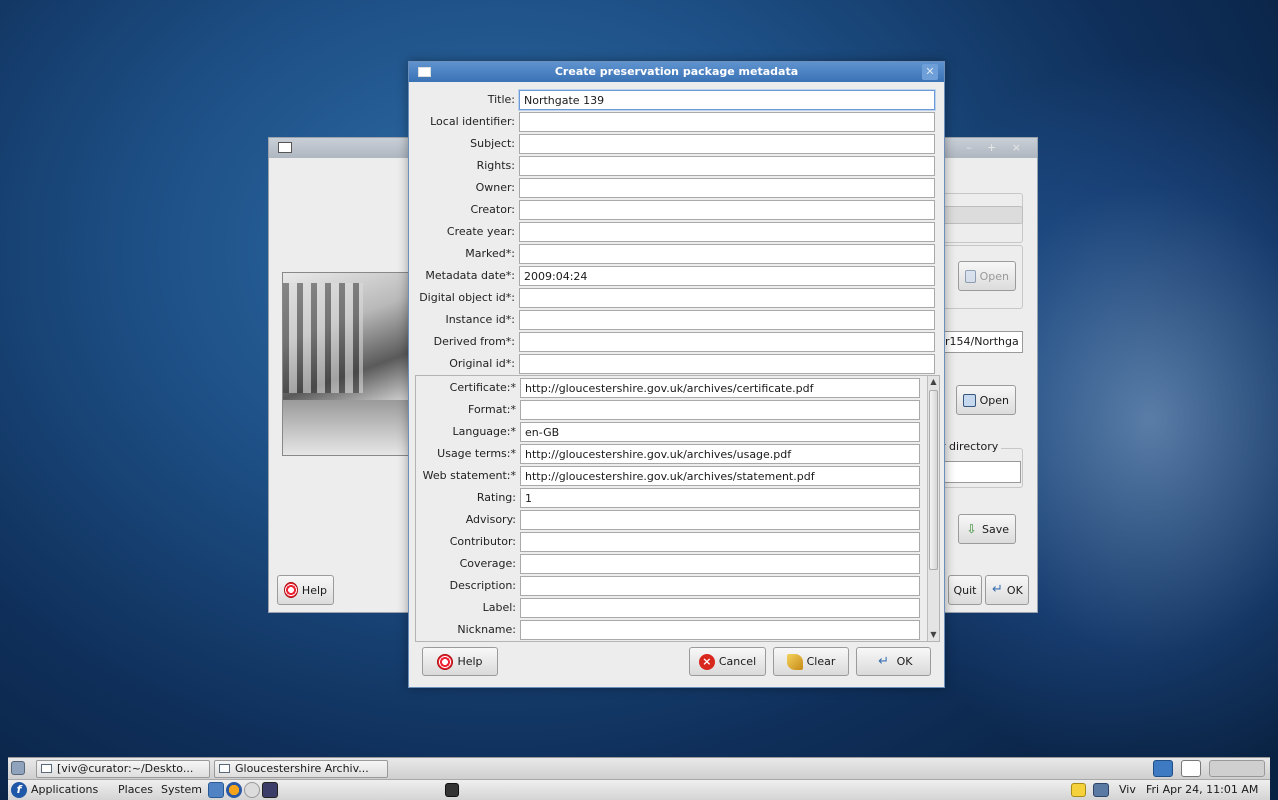 This screenshot has width=1278, height=800. What do you see at coordinates (484, 431) in the screenshot?
I see `field-label: Language:*` at bounding box center [484, 431].